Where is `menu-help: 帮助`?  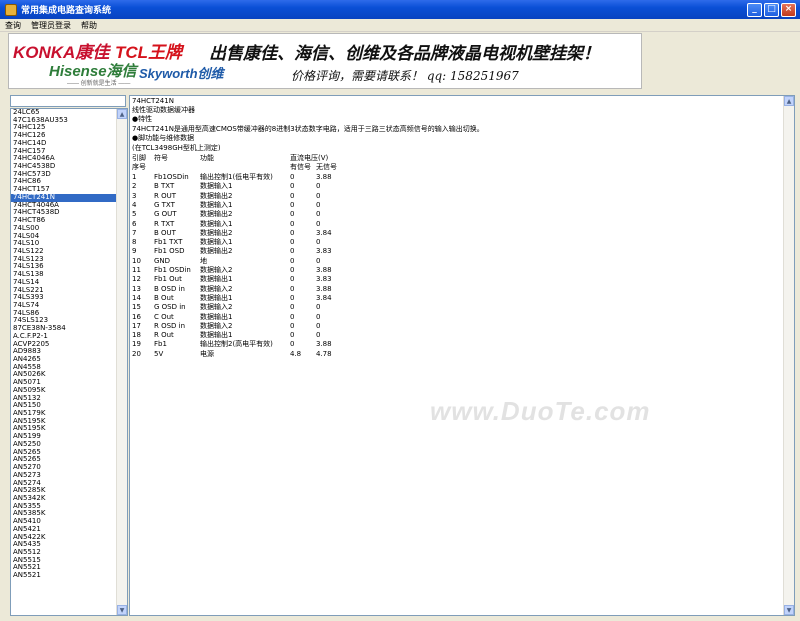 menu-help: 帮助 is located at coordinates (89, 25).